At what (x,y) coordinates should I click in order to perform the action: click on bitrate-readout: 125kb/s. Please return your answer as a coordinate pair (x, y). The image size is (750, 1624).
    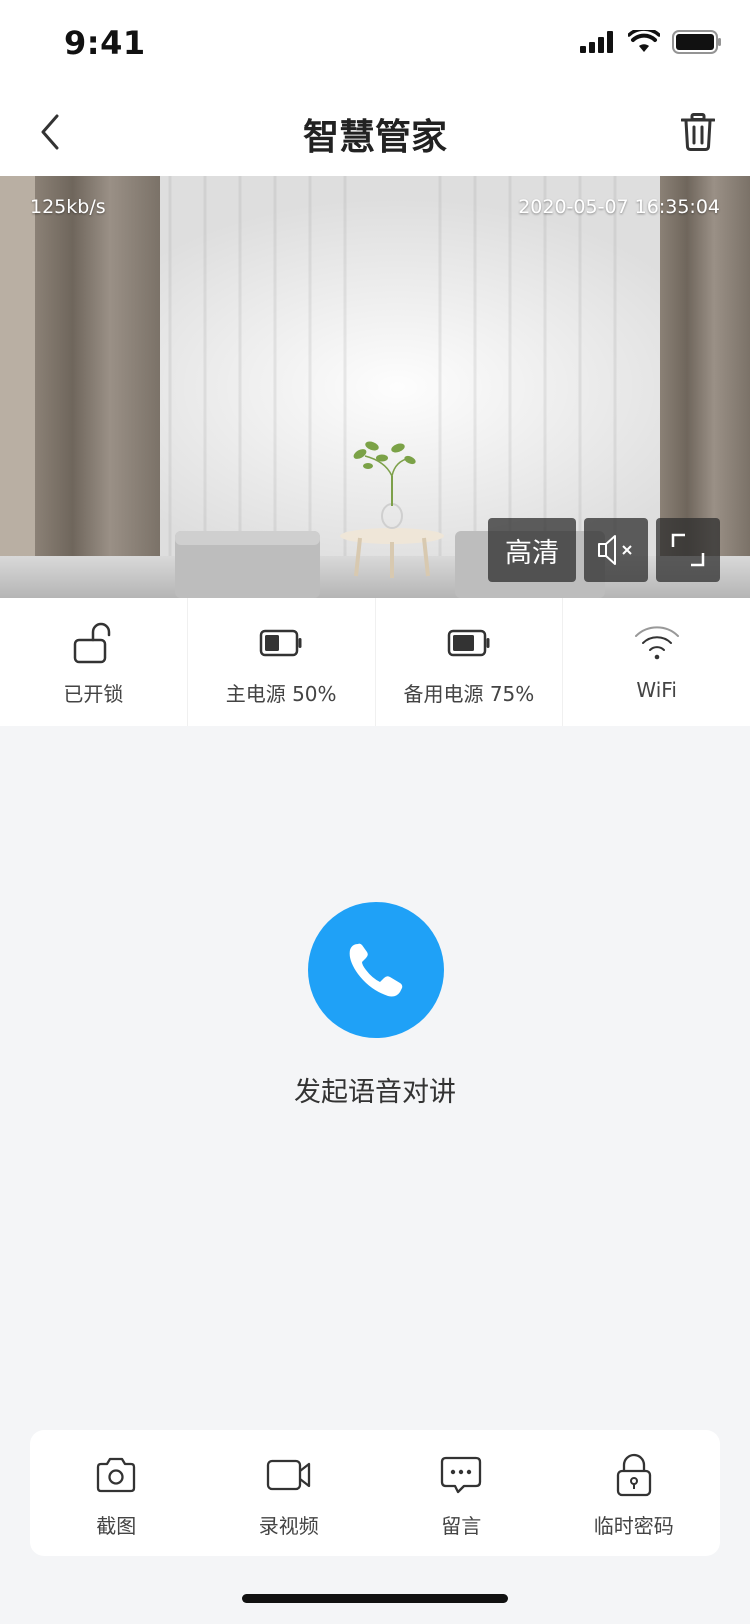
    Looking at the image, I should click on (68, 207).